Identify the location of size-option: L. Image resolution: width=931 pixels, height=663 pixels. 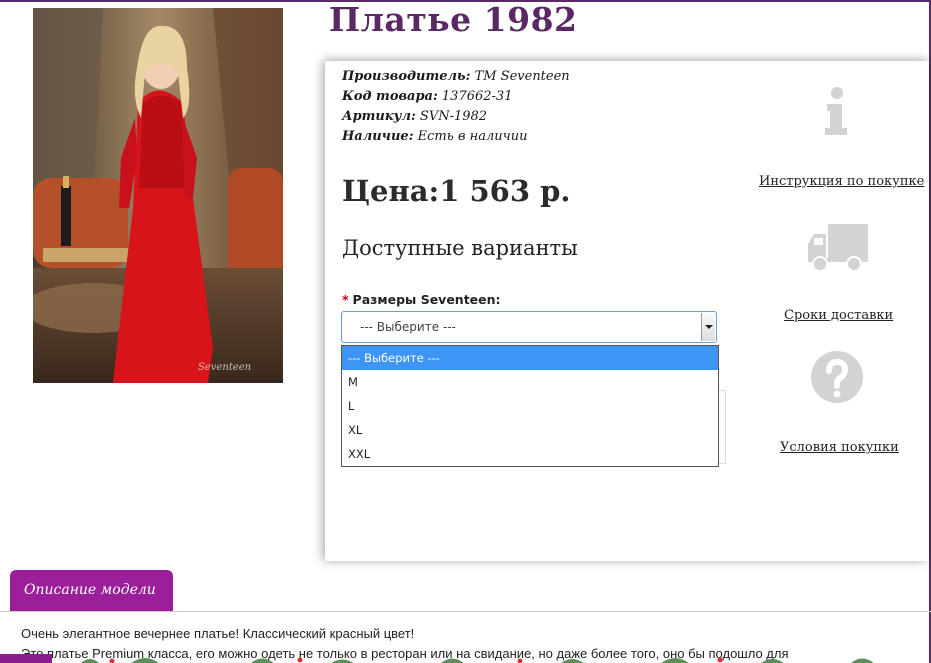
(530, 406).